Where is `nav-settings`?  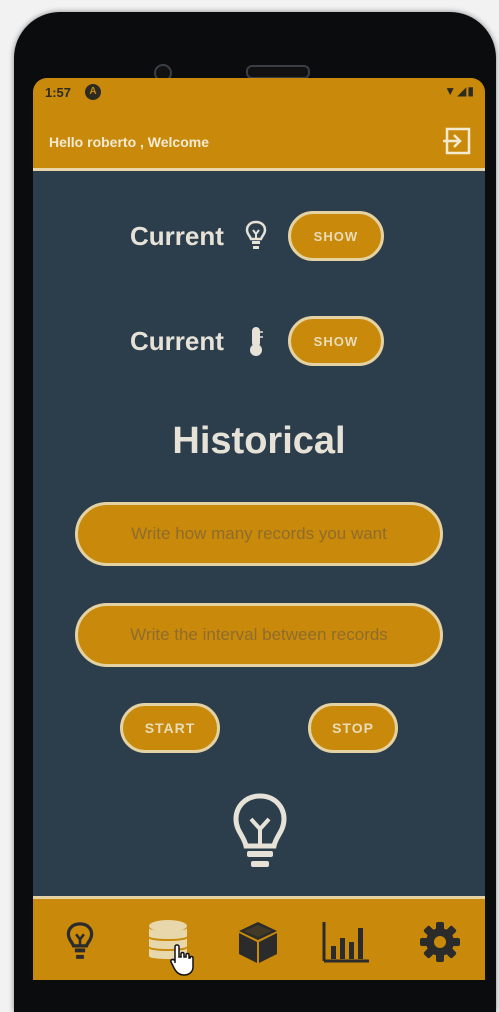
nav-settings is located at coordinates (440, 942).